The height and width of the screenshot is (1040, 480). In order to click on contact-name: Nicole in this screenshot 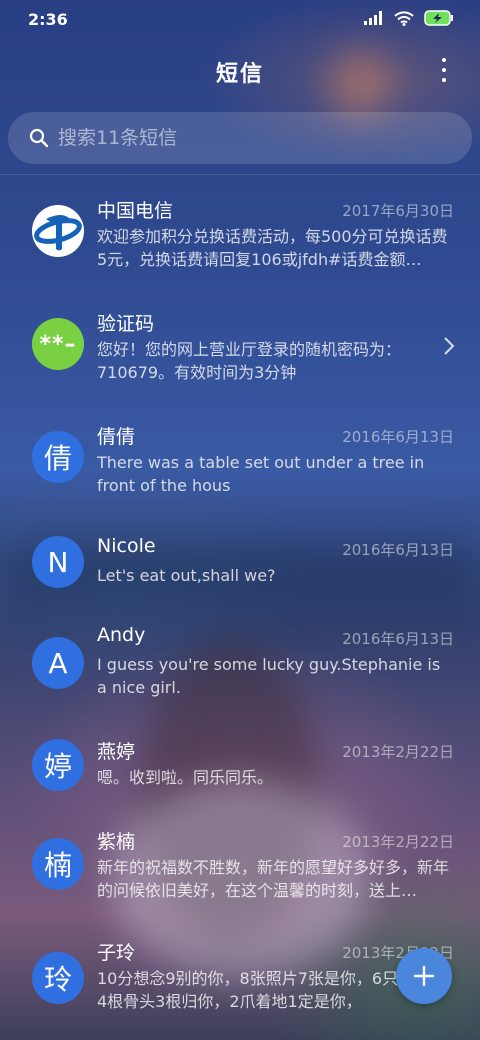, I will do `click(126, 546)`.